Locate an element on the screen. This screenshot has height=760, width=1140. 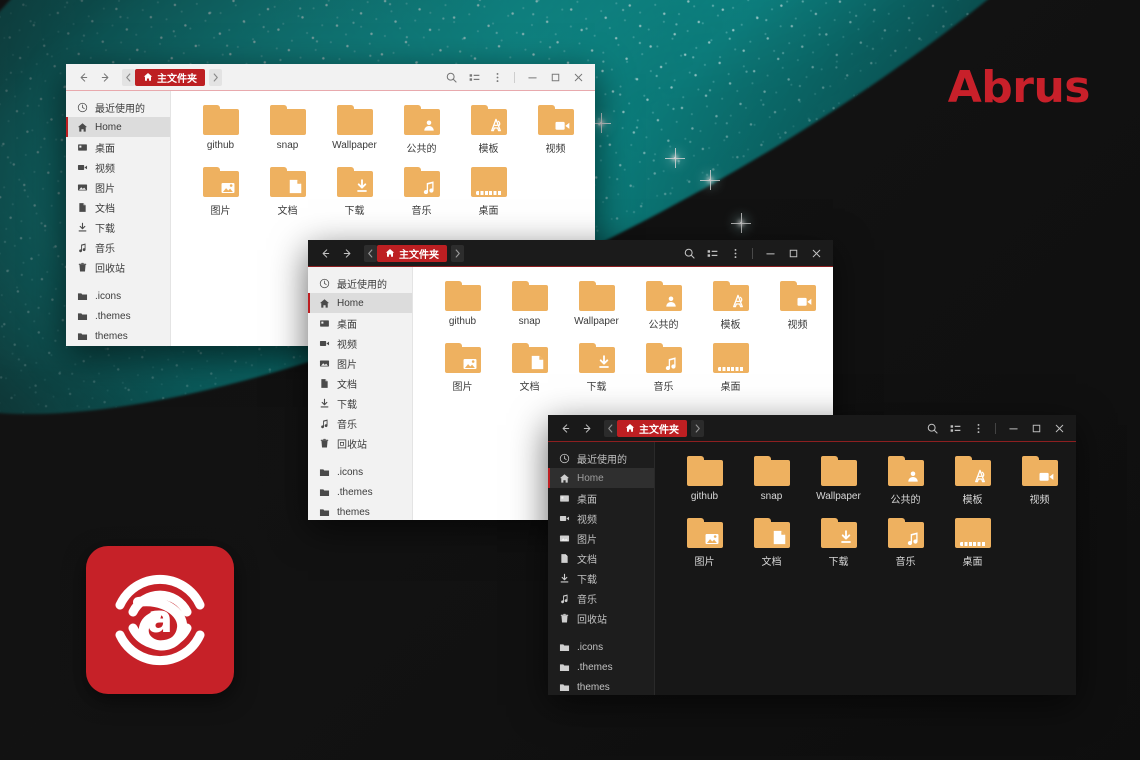
sidebar-item-9: 回收站 is located at coordinates (601, 618).